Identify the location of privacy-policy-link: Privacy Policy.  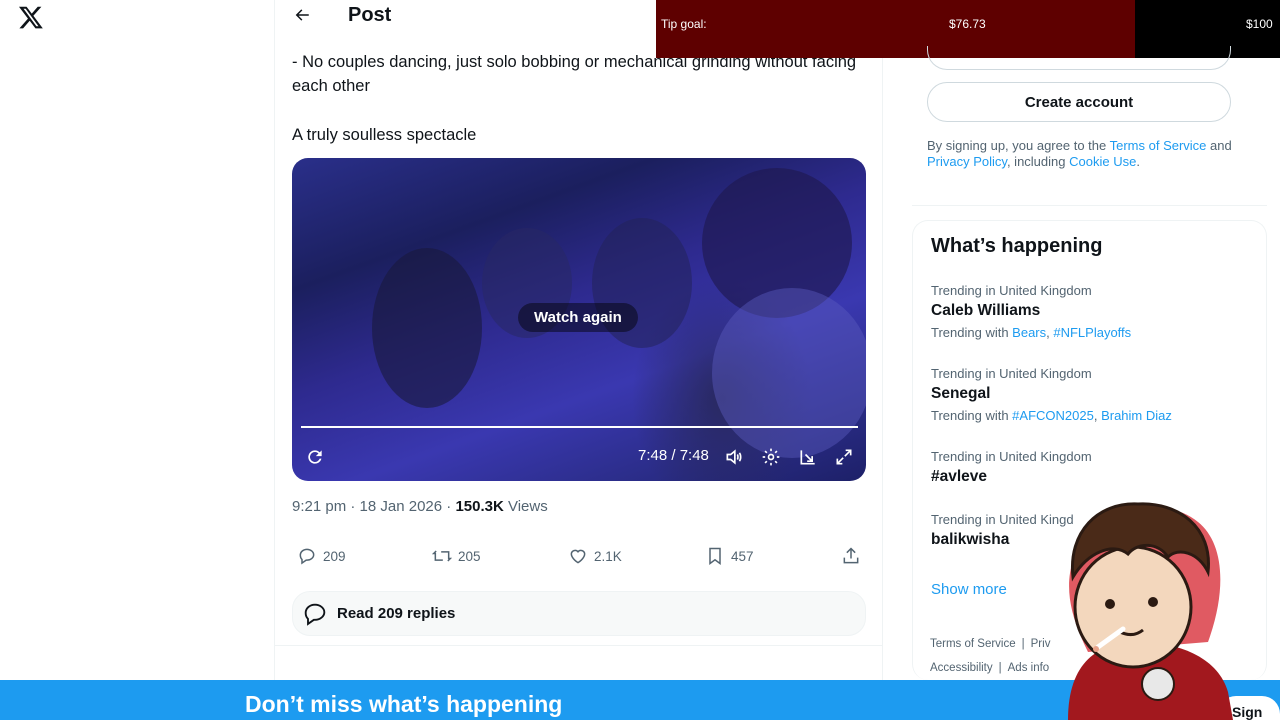
(967, 161).